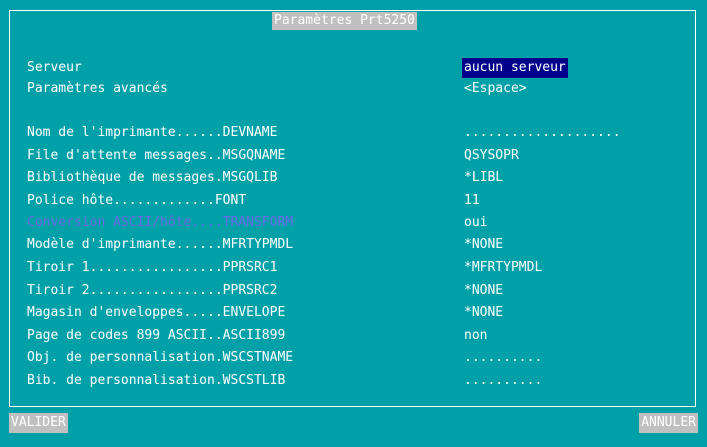 This screenshot has height=447, width=707. What do you see at coordinates (160, 357) in the screenshot?
I see `label-wscstname: Obj. de personnalisation.WSCSTNAME` at bounding box center [160, 357].